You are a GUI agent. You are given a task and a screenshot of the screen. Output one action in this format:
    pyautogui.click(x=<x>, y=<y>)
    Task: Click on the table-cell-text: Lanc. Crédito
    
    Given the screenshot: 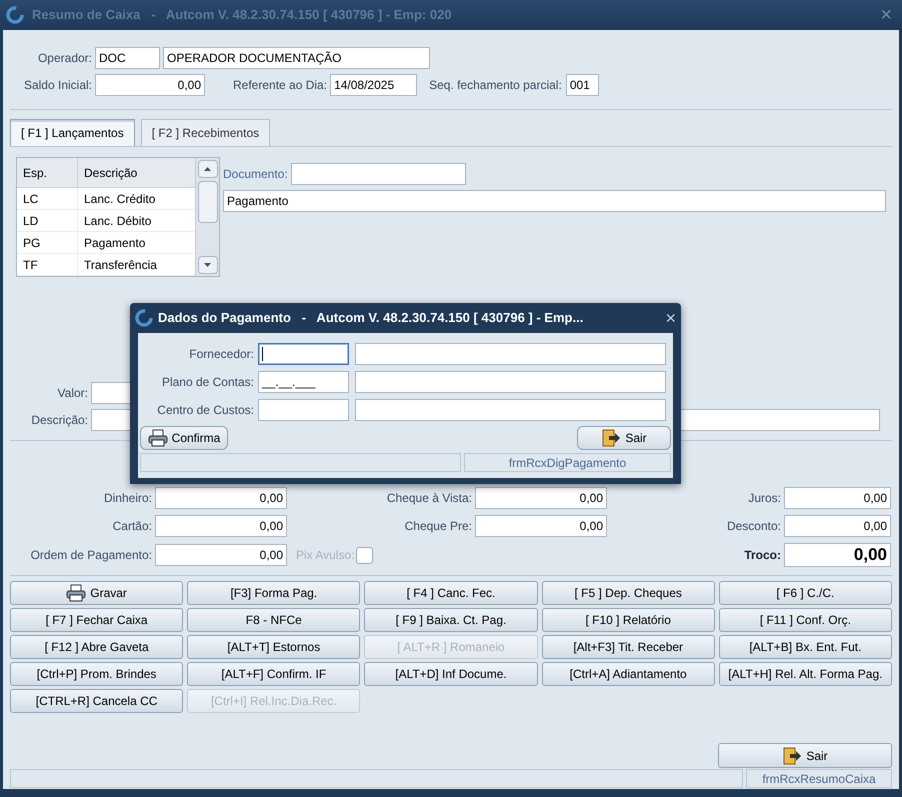 What is the action you would take?
    pyautogui.click(x=119, y=199)
    